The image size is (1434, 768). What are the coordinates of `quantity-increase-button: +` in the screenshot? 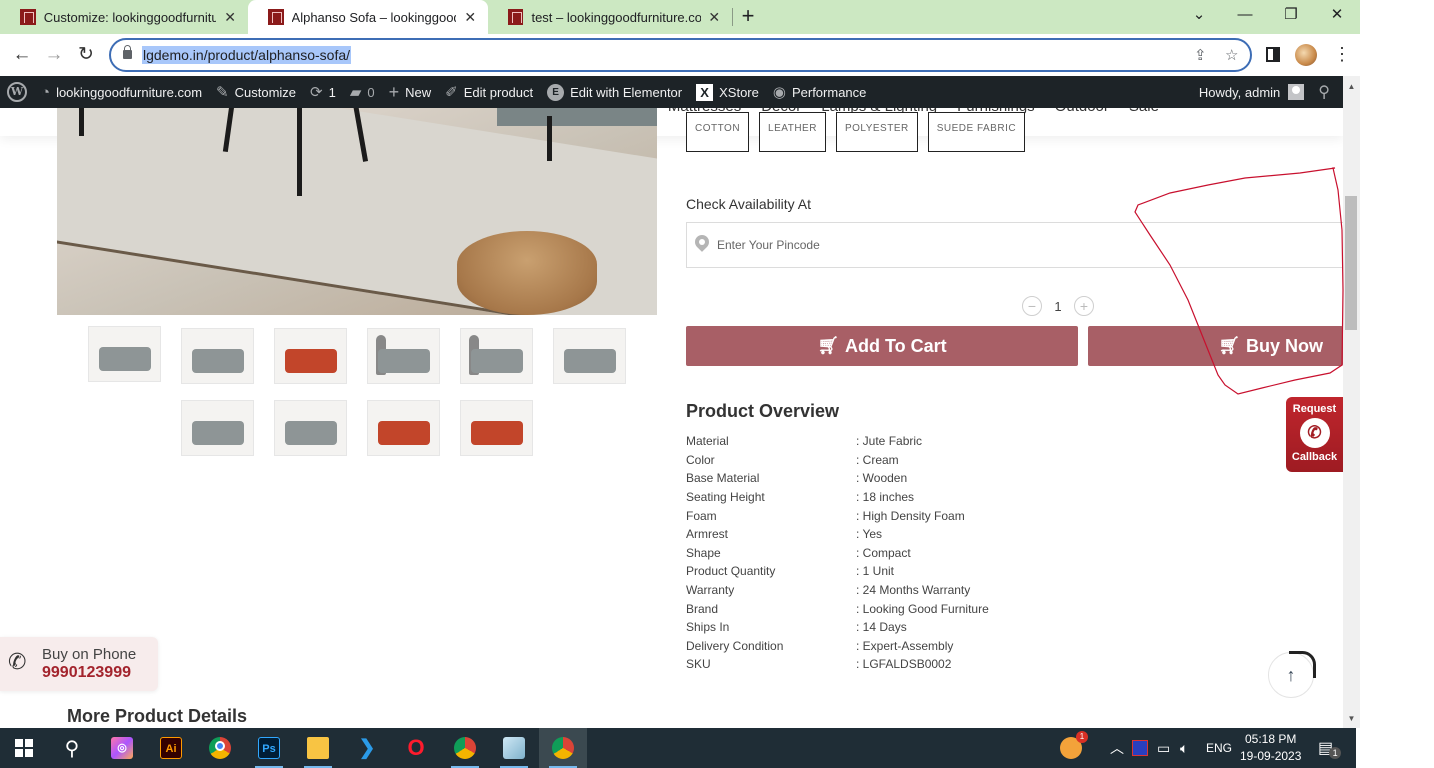 It's located at (1084, 306).